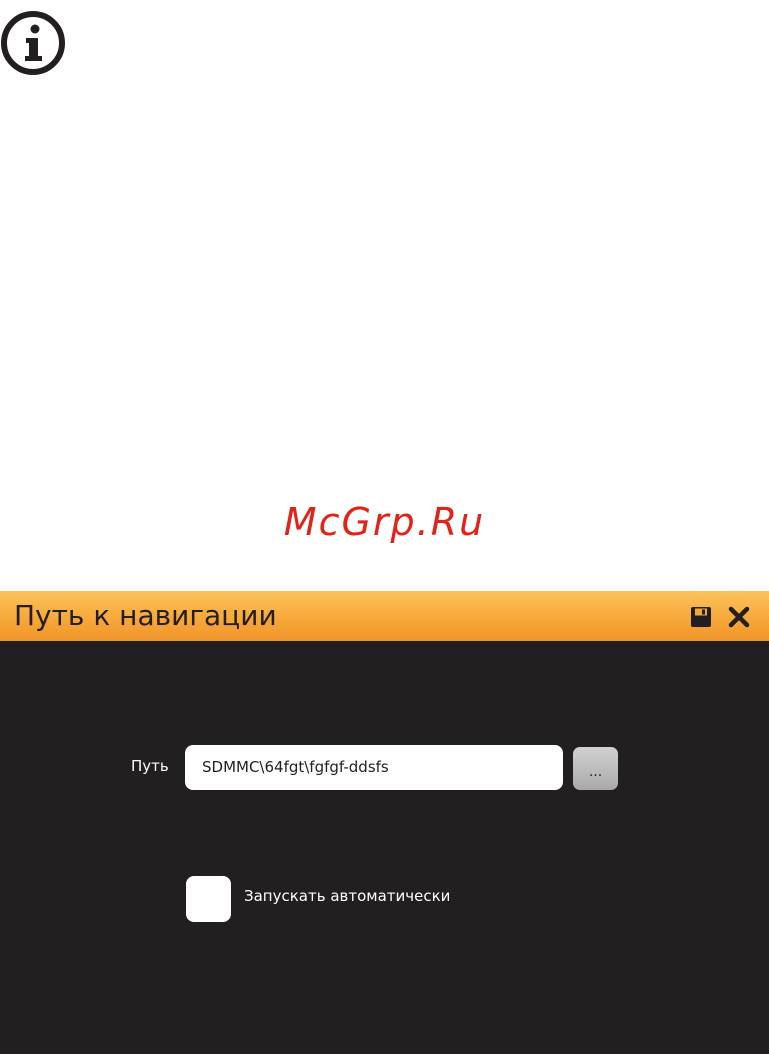 The width and height of the screenshot is (769, 1054). What do you see at coordinates (145, 615) in the screenshot?
I see `dialog-title: Путь к навигации` at bounding box center [145, 615].